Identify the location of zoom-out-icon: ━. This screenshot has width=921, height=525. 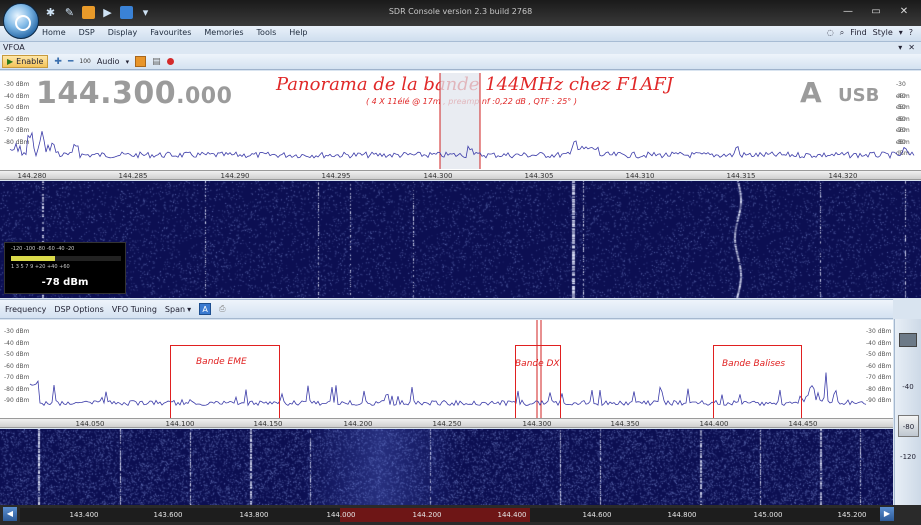
(70, 62).